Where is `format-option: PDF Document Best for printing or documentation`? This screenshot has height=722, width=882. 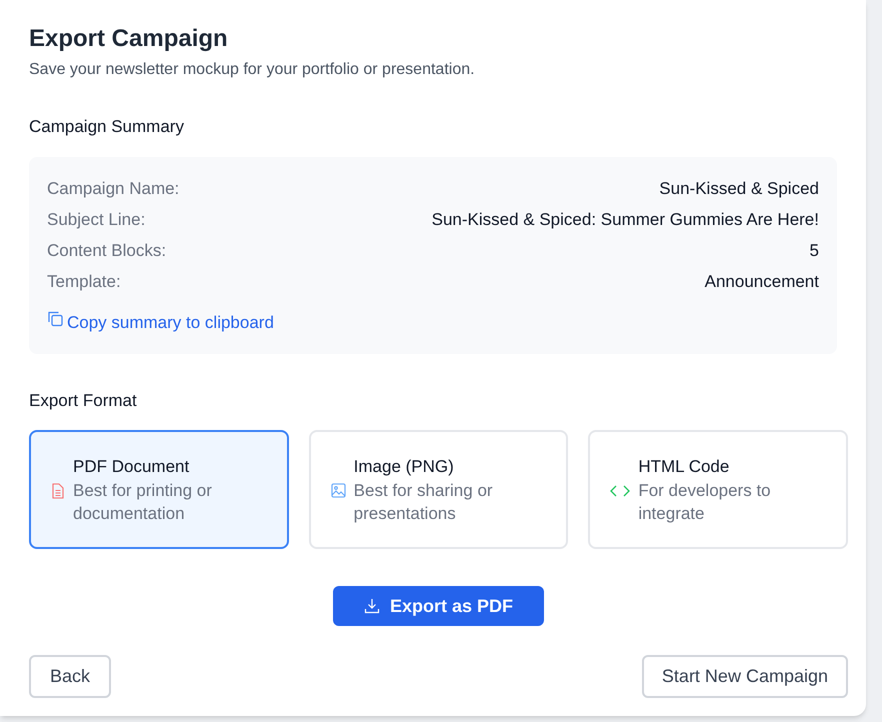 format-option: PDF Document Best for printing or documentation is located at coordinates (159, 489).